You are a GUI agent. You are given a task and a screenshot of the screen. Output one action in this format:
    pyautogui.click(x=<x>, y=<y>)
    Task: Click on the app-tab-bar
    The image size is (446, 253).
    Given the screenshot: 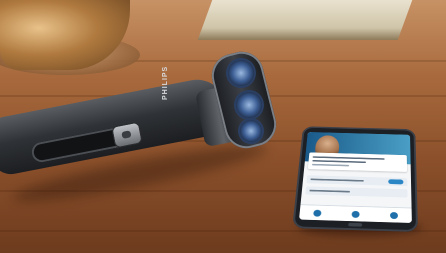 What is the action you would take?
    pyautogui.click(x=355, y=213)
    